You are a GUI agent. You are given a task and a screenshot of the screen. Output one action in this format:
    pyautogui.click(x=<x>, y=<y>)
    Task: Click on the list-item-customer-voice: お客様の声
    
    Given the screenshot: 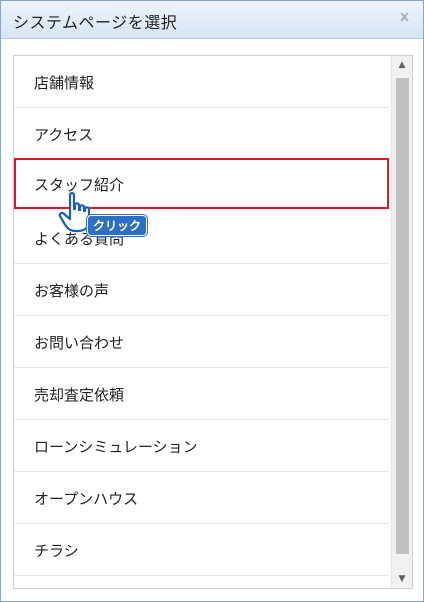 What is the action you would take?
    pyautogui.click(x=201, y=290)
    